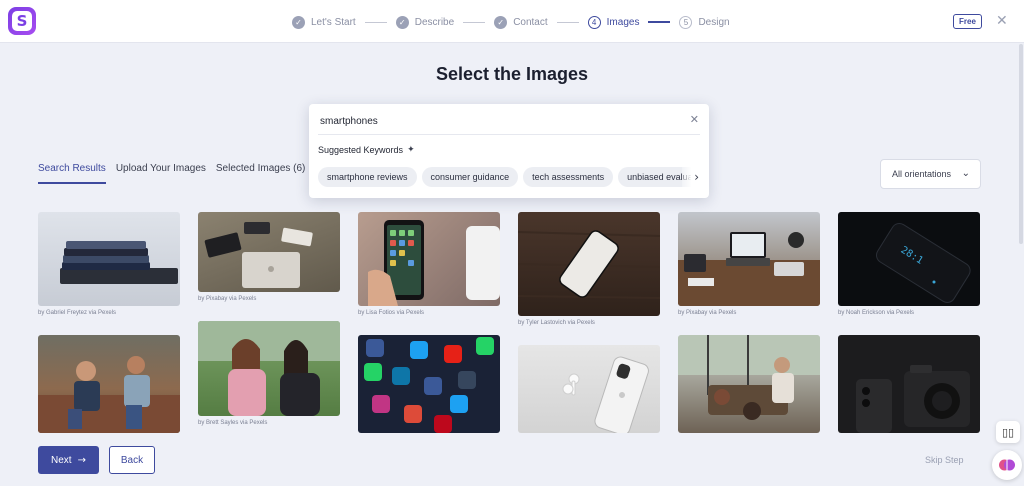 The image size is (1024, 486). What do you see at coordinates (686, 22) in the screenshot?
I see `step-number: 5` at bounding box center [686, 22].